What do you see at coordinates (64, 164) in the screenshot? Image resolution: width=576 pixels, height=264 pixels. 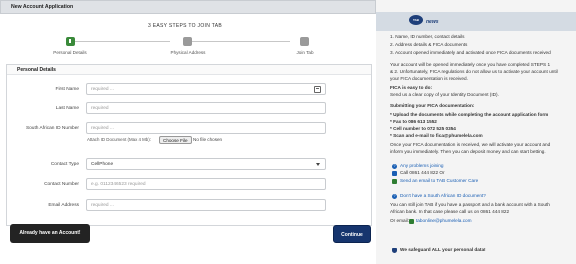 I see `contact-type-label: Contact Type` at bounding box center [64, 164].